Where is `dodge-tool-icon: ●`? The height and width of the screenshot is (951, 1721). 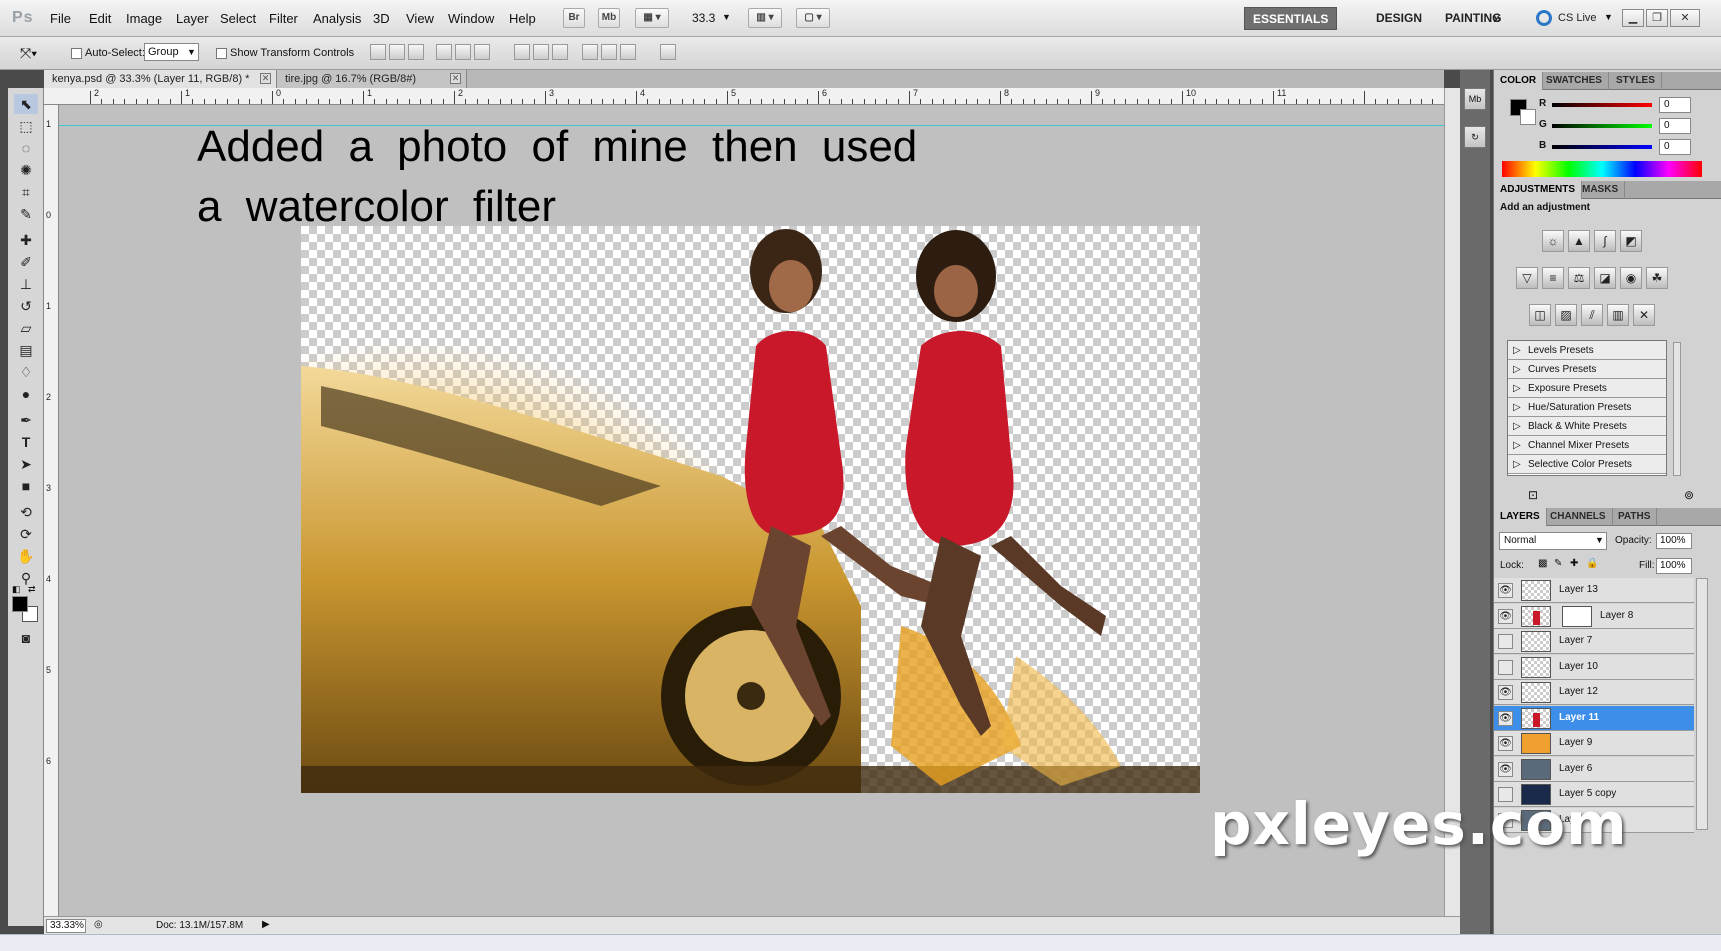
dodge-tool-icon: ● is located at coordinates (26, 394).